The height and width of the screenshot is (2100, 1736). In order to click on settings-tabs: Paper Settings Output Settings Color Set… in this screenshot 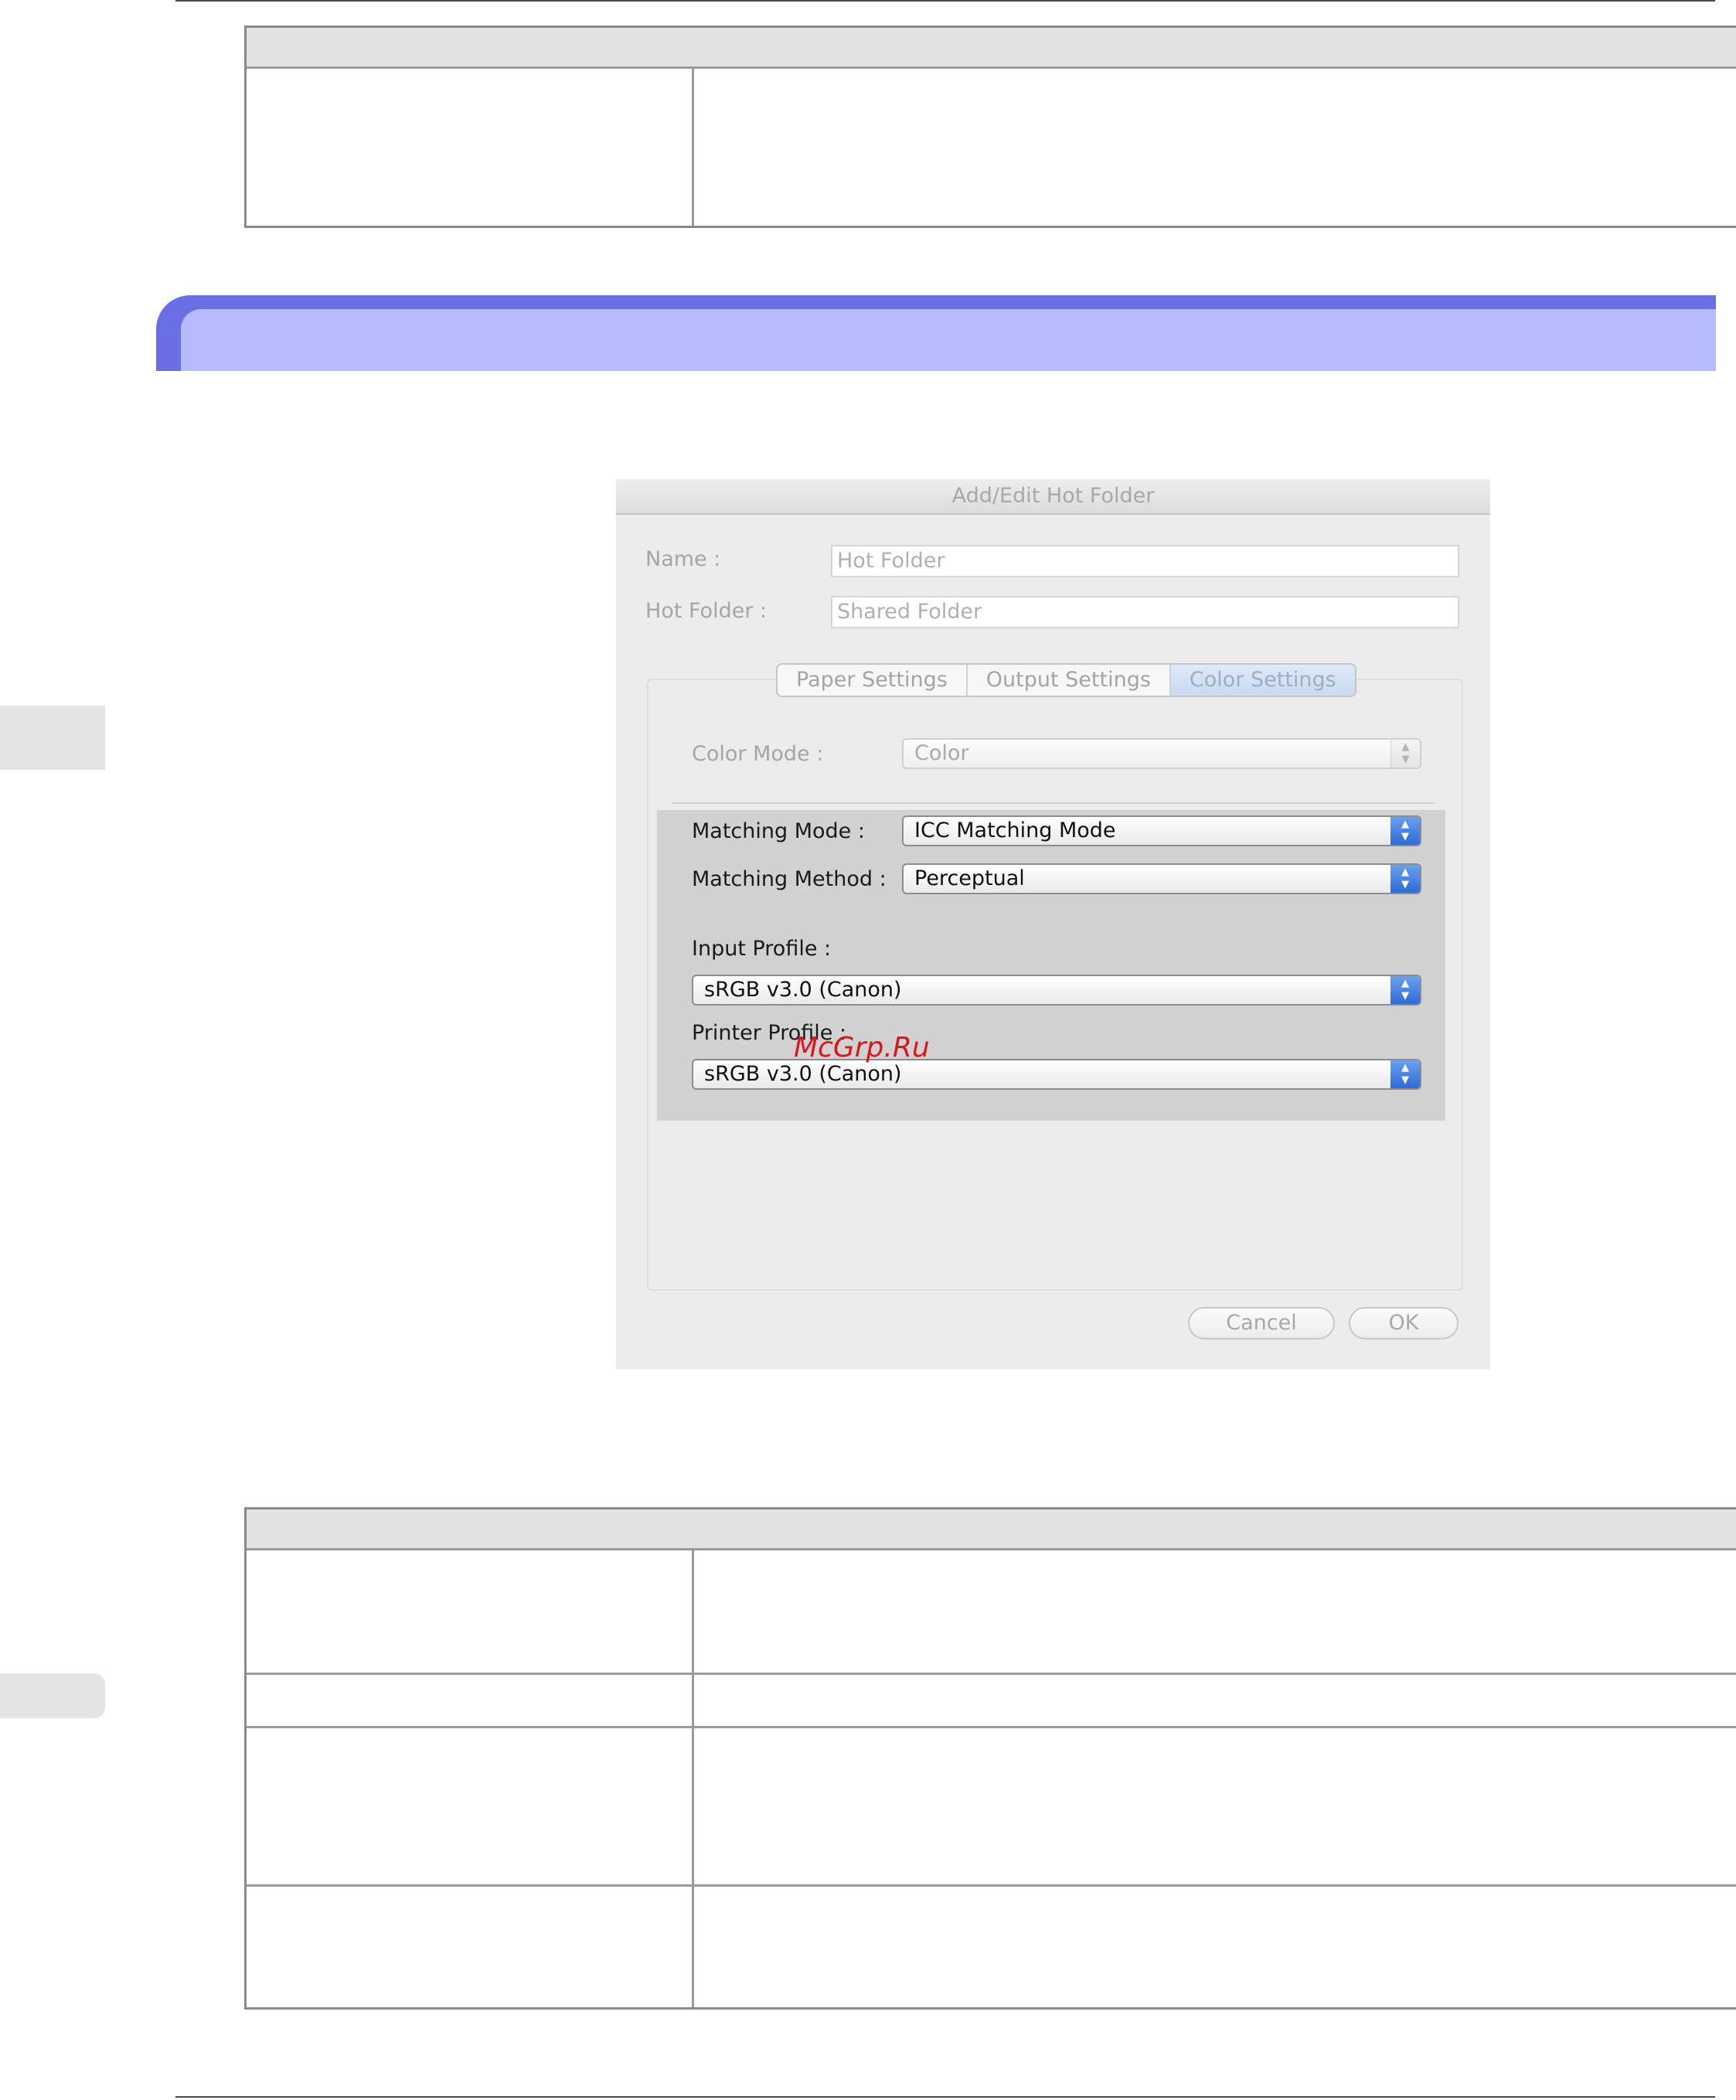, I will do `click(1066, 680)`.